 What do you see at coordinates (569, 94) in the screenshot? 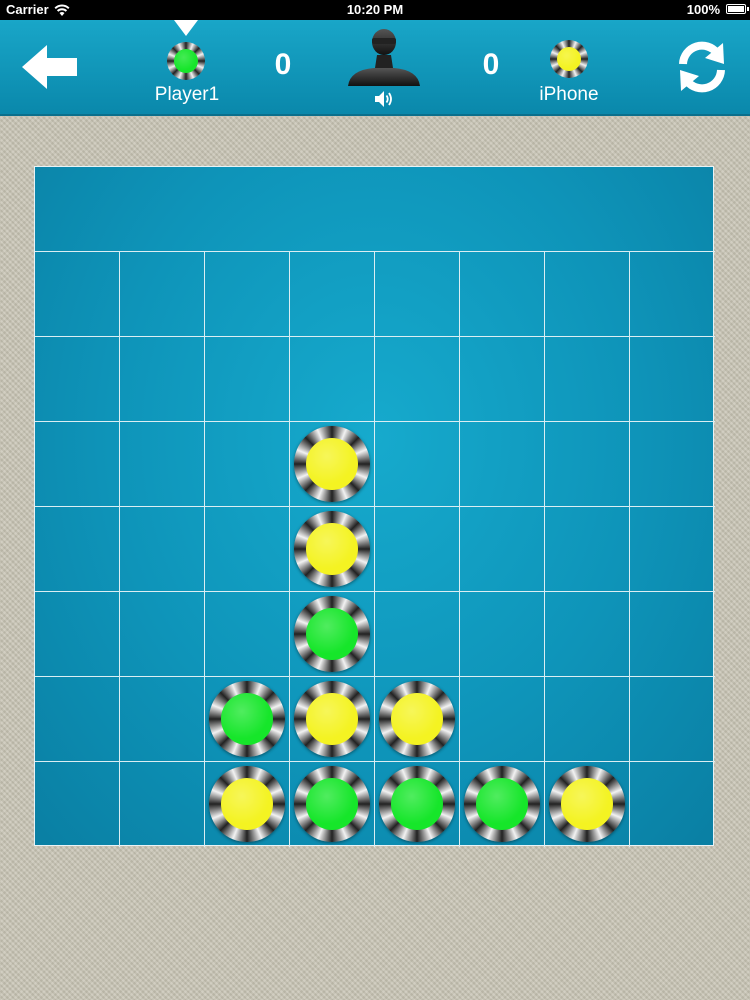
I see `player2-name: iPhone` at bounding box center [569, 94].